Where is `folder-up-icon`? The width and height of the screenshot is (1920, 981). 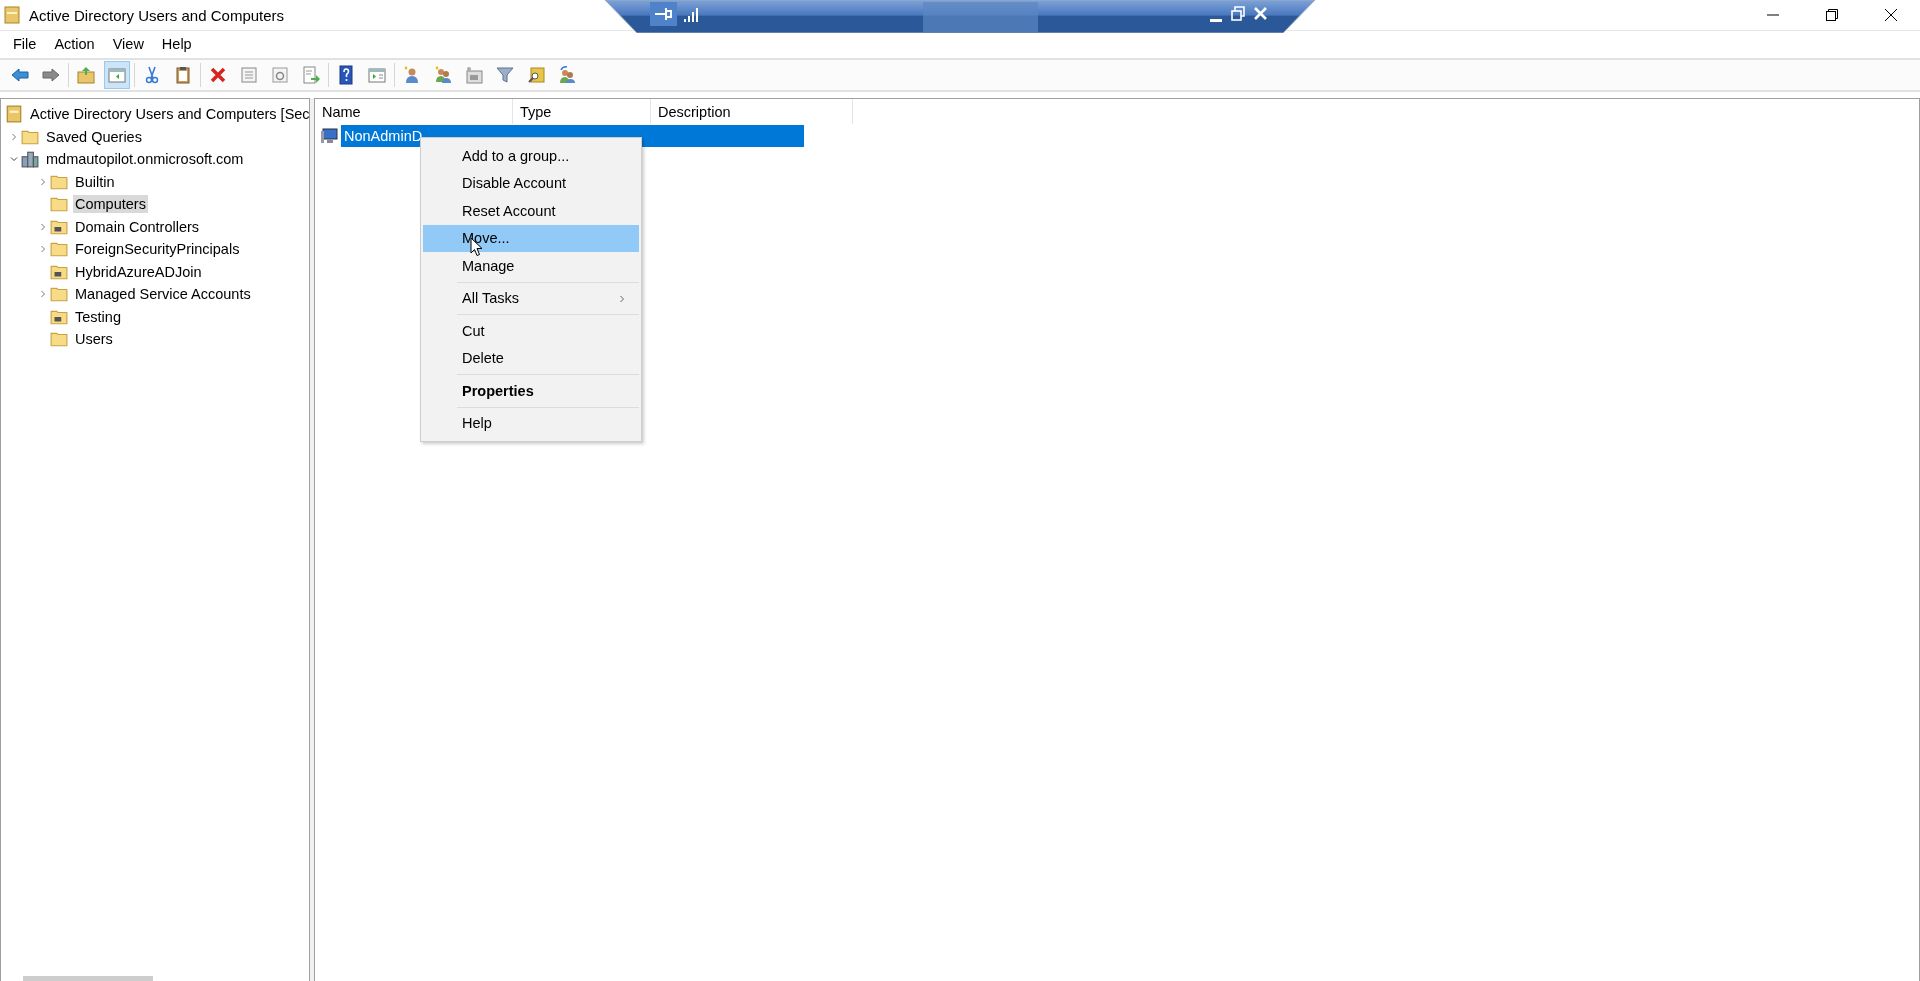 folder-up-icon is located at coordinates (86, 75).